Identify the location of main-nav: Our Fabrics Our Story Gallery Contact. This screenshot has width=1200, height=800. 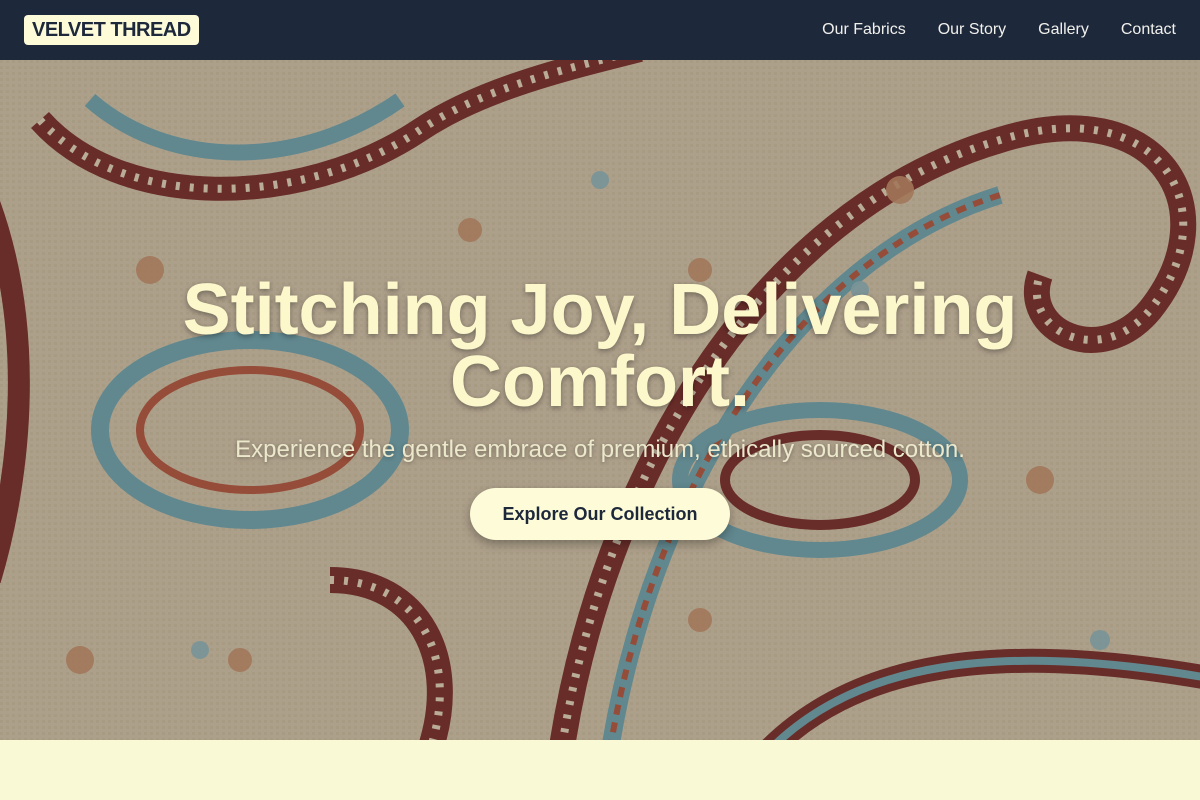
(999, 30).